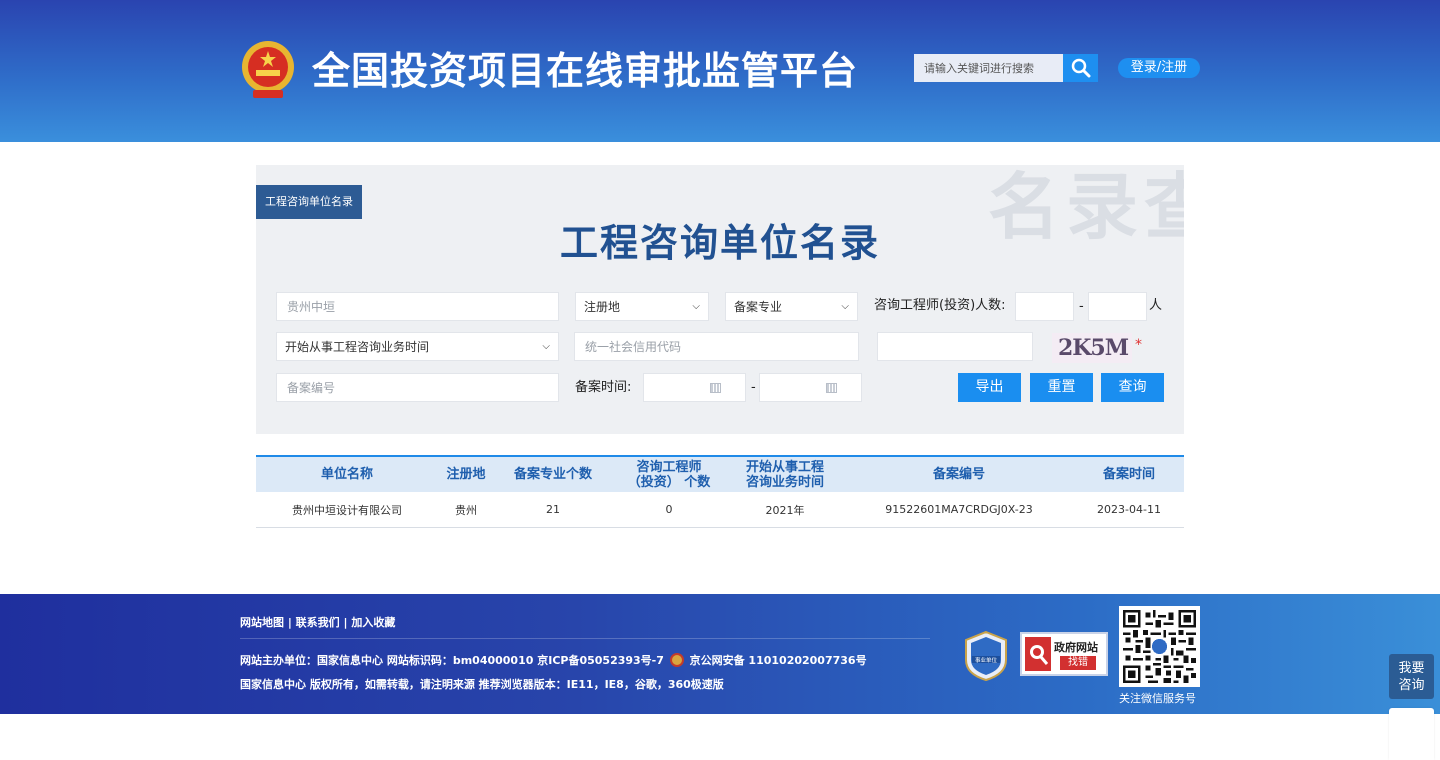 The height and width of the screenshot is (760, 1440). Describe the element at coordinates (1128, 474) in the screenshot. I see `column-header: 备案时间` at that location.